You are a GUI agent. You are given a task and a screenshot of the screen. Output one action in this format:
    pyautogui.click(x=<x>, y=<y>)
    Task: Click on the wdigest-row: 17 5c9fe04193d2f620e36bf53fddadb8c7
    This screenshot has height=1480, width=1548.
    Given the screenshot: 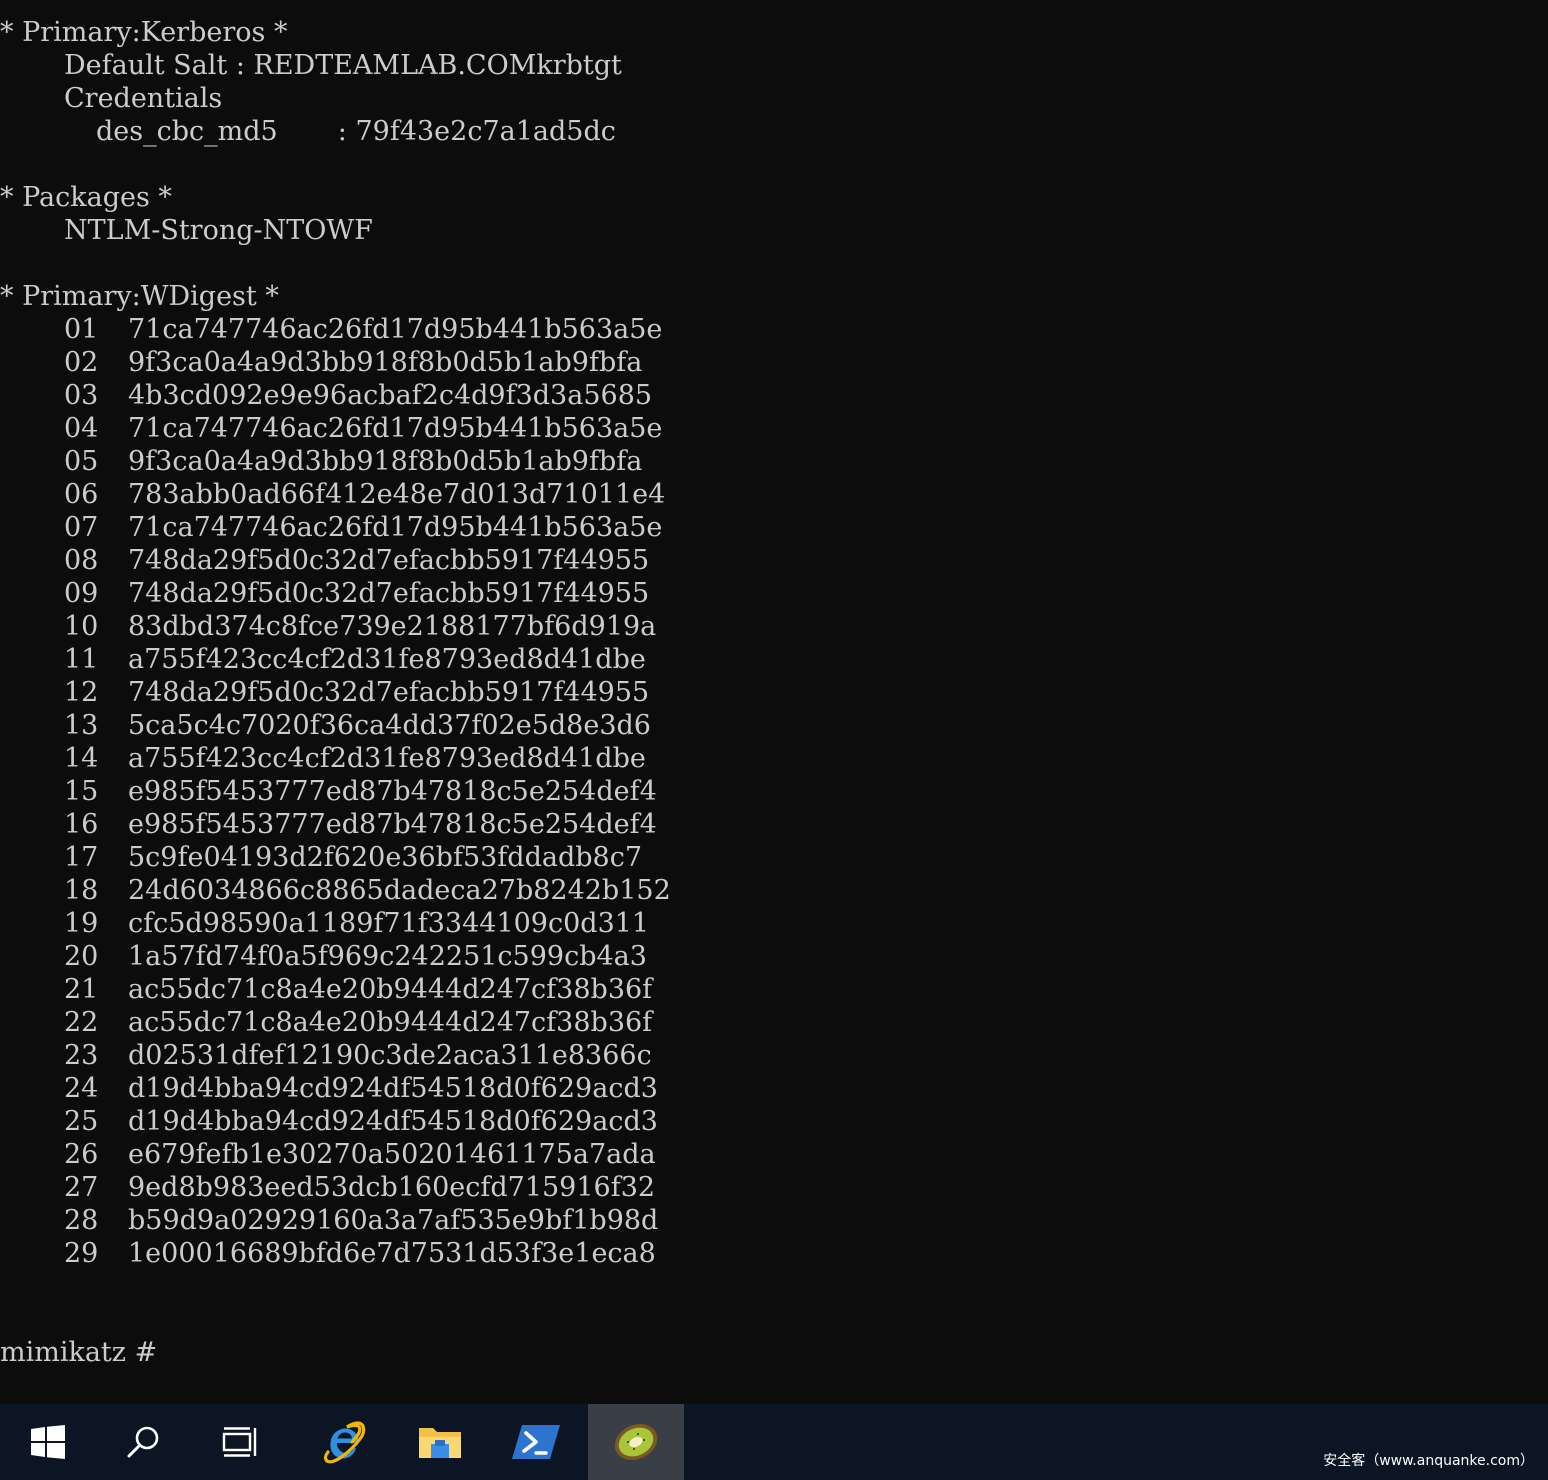 What is the action you would take?
    pyautogui.click(x=414, y=857)
    